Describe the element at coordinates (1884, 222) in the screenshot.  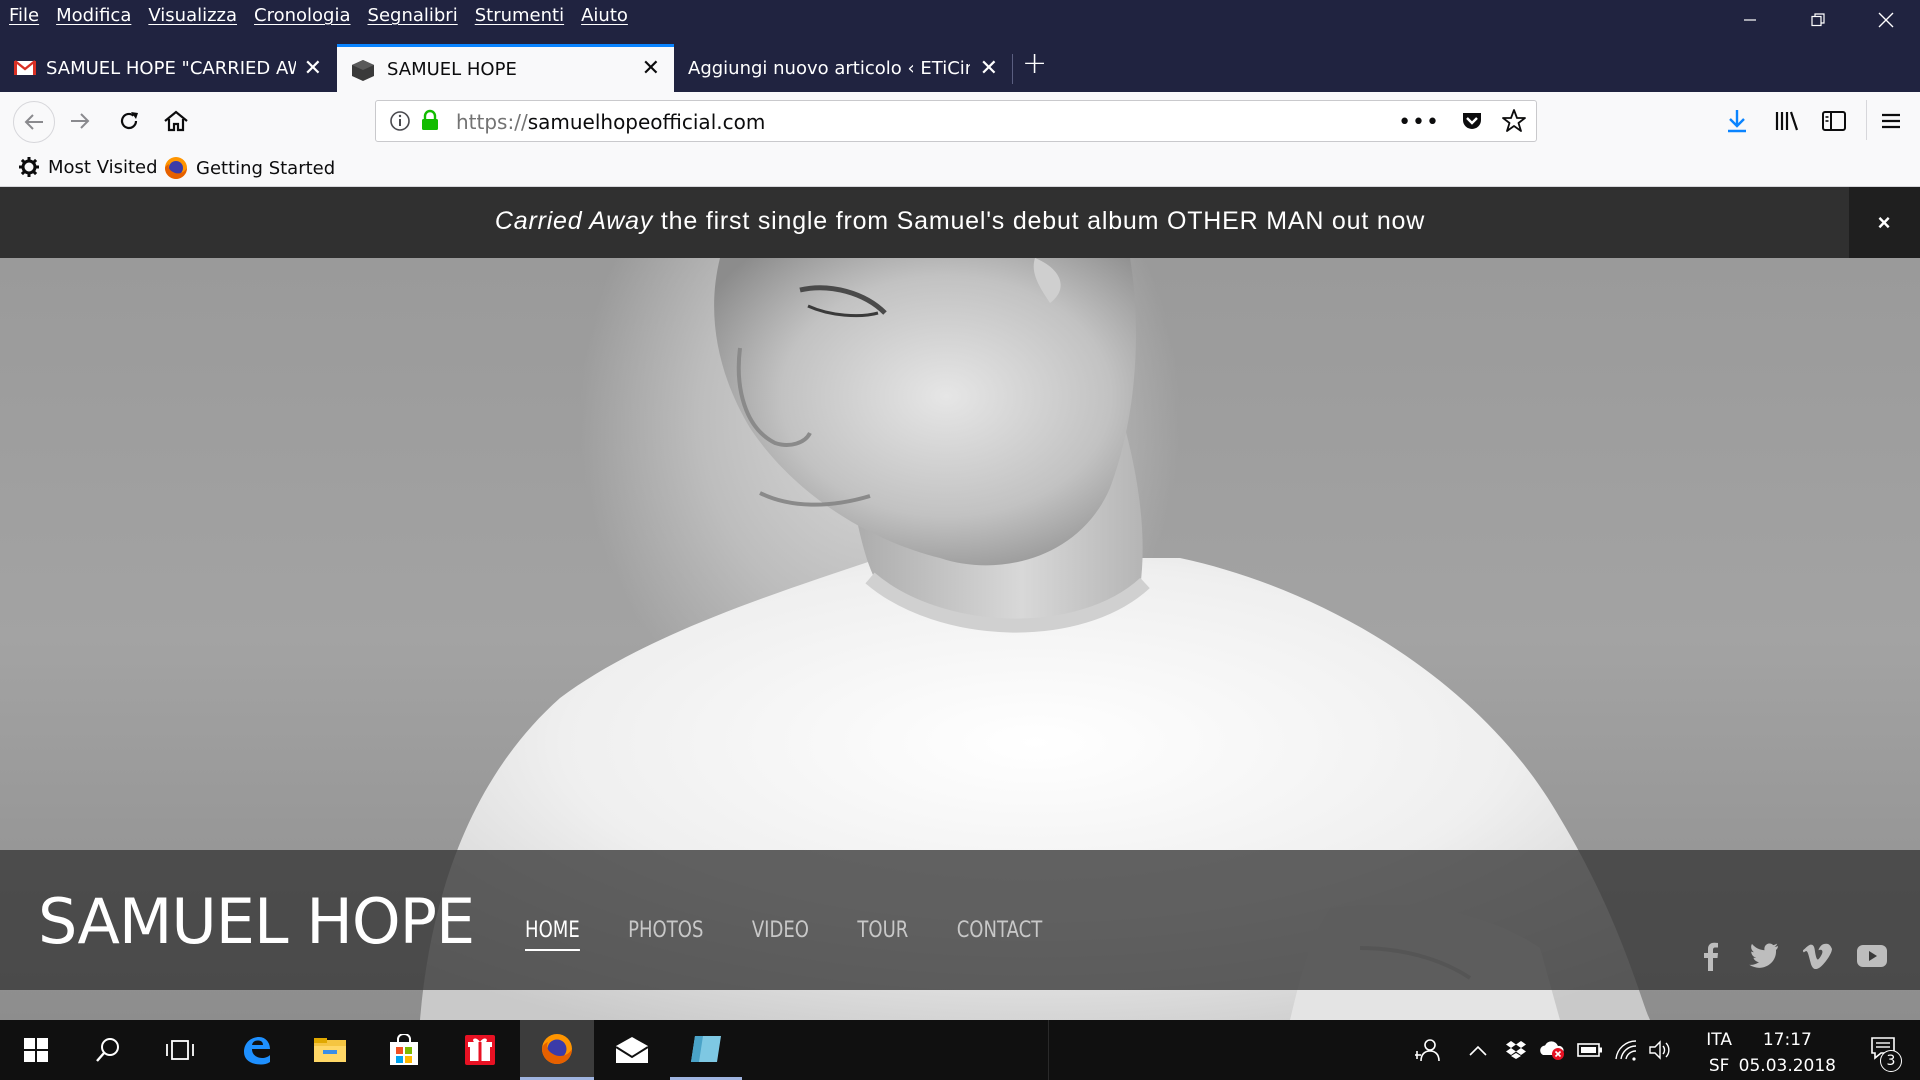
I see `banner-close-button: ×` at that location.